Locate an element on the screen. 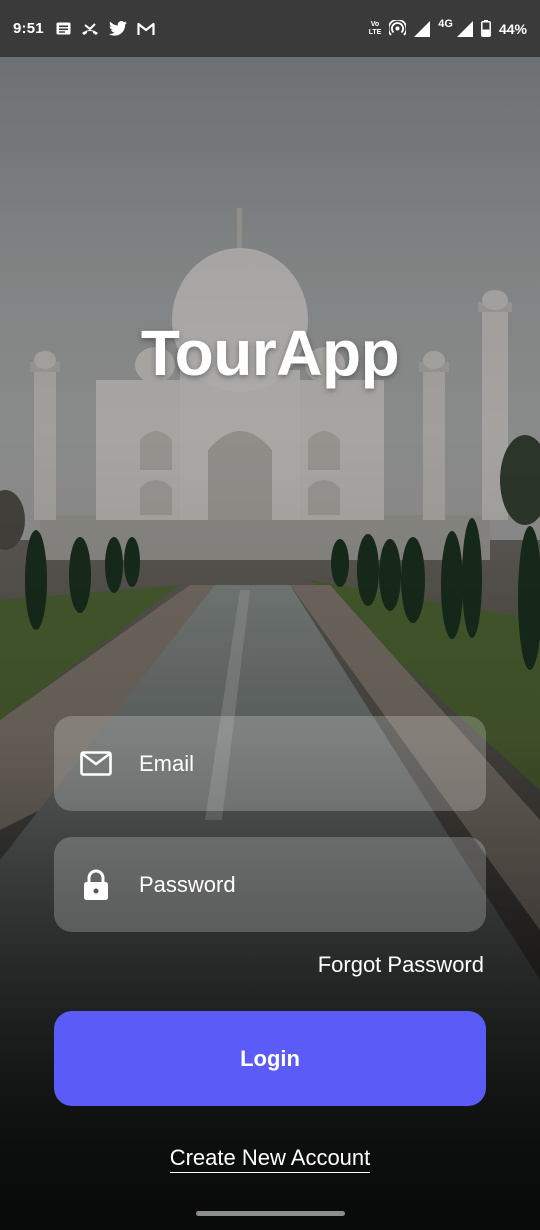 Image resolution: width=540 pixels, height=1230 pixels. signal-icon is located at coordinates (422, 28).